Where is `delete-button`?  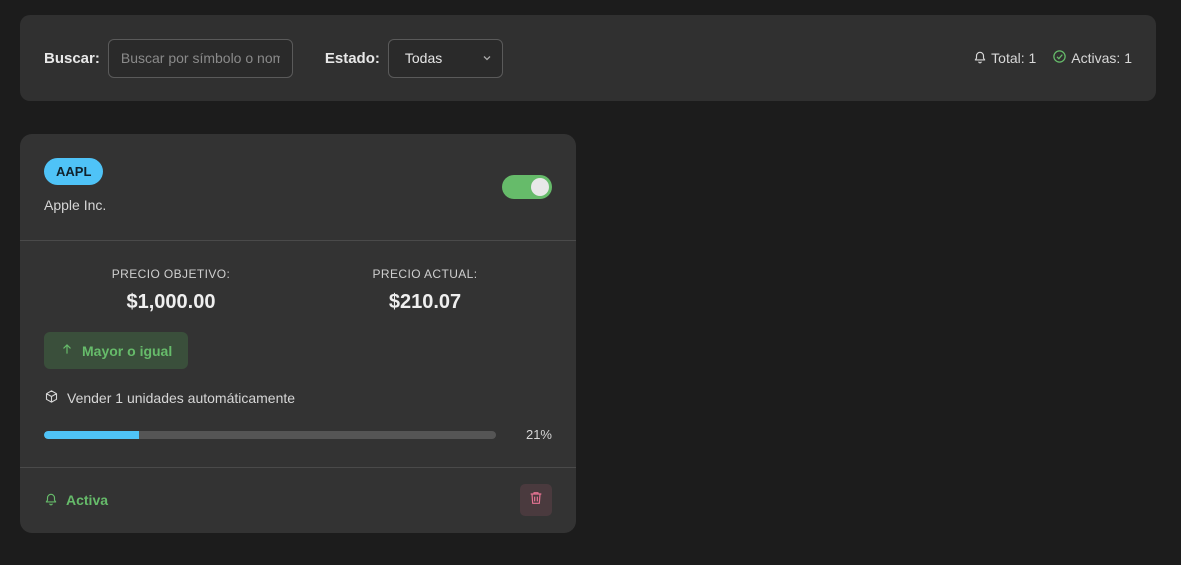
delete-button is located at coordinates (536, 500).